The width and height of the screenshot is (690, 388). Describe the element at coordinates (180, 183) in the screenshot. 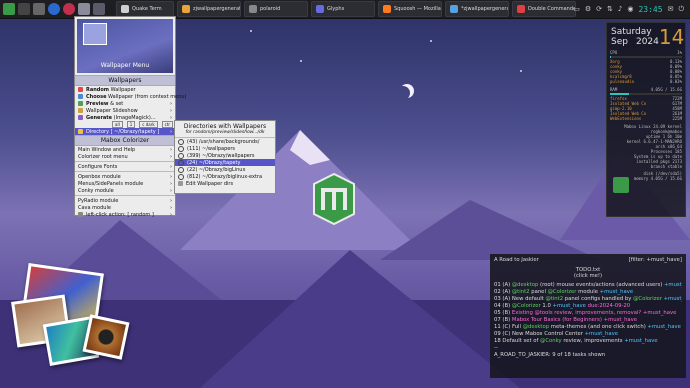

I see `edit-icon` at that location.